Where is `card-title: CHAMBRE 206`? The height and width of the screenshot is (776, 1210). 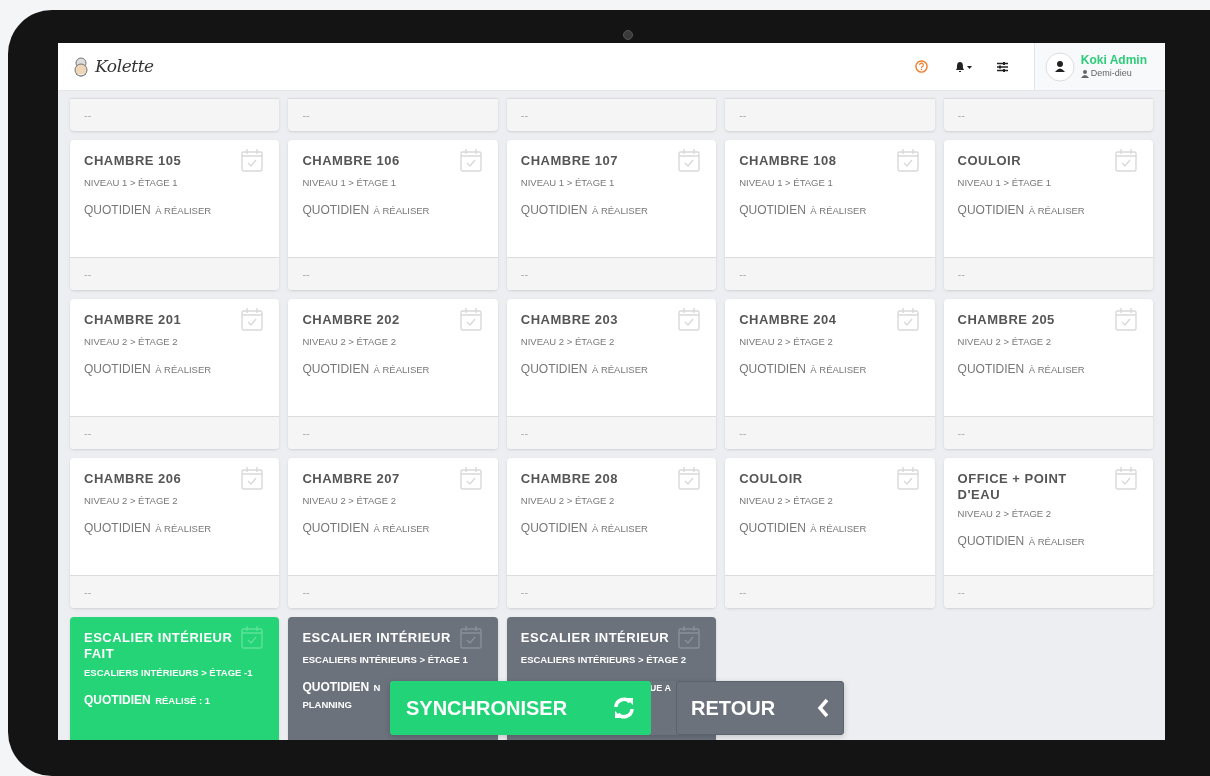 card-title: CHAMBRE 206 is located at coordinates (133, 479).